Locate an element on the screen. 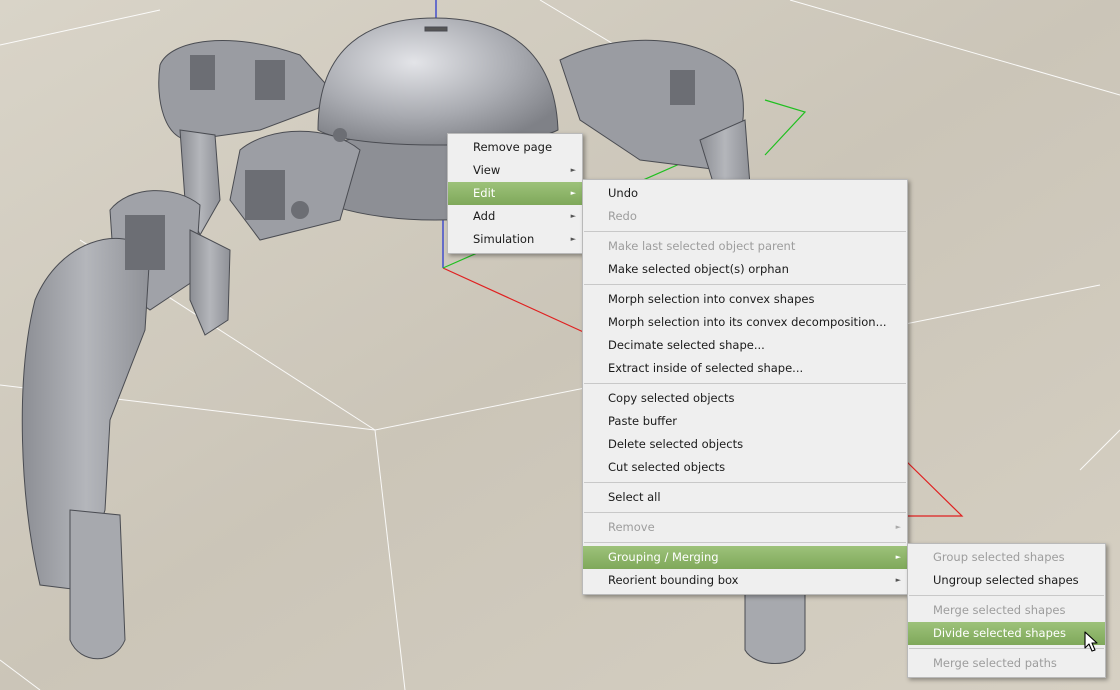 The image size is (1120, 690). menu-item-grouping-merging: Grouping / Merging ► is located at coordinates (745, 557).